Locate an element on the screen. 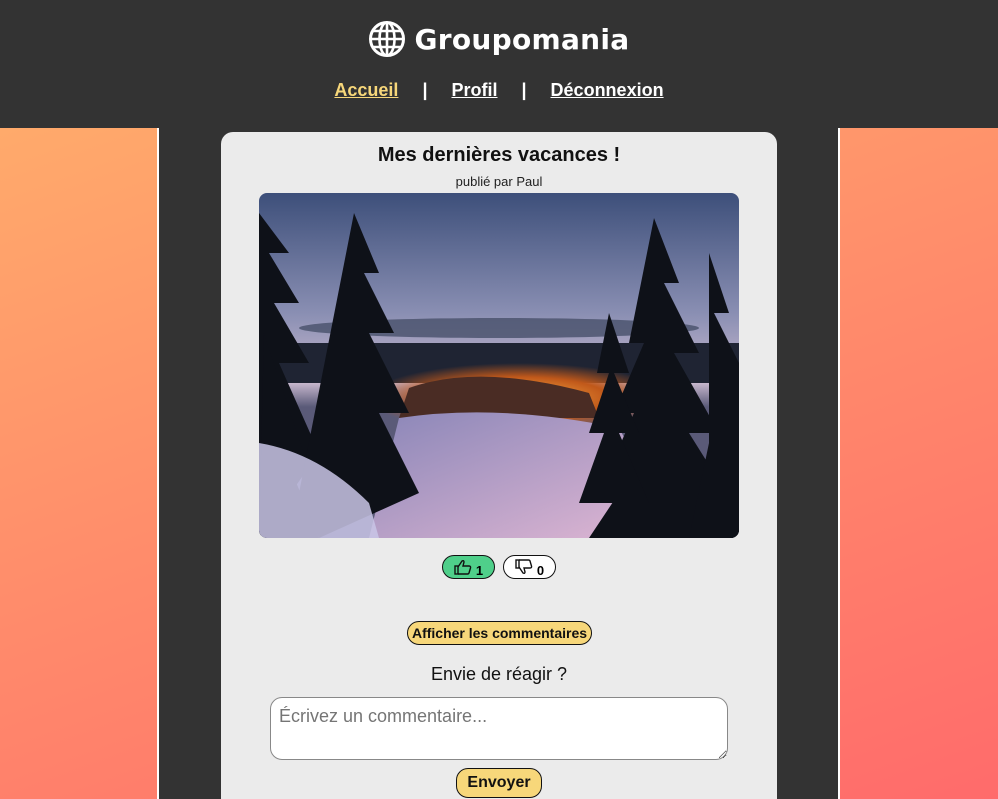  nav-profile-link: Profil is located at coordinates (474, 90).